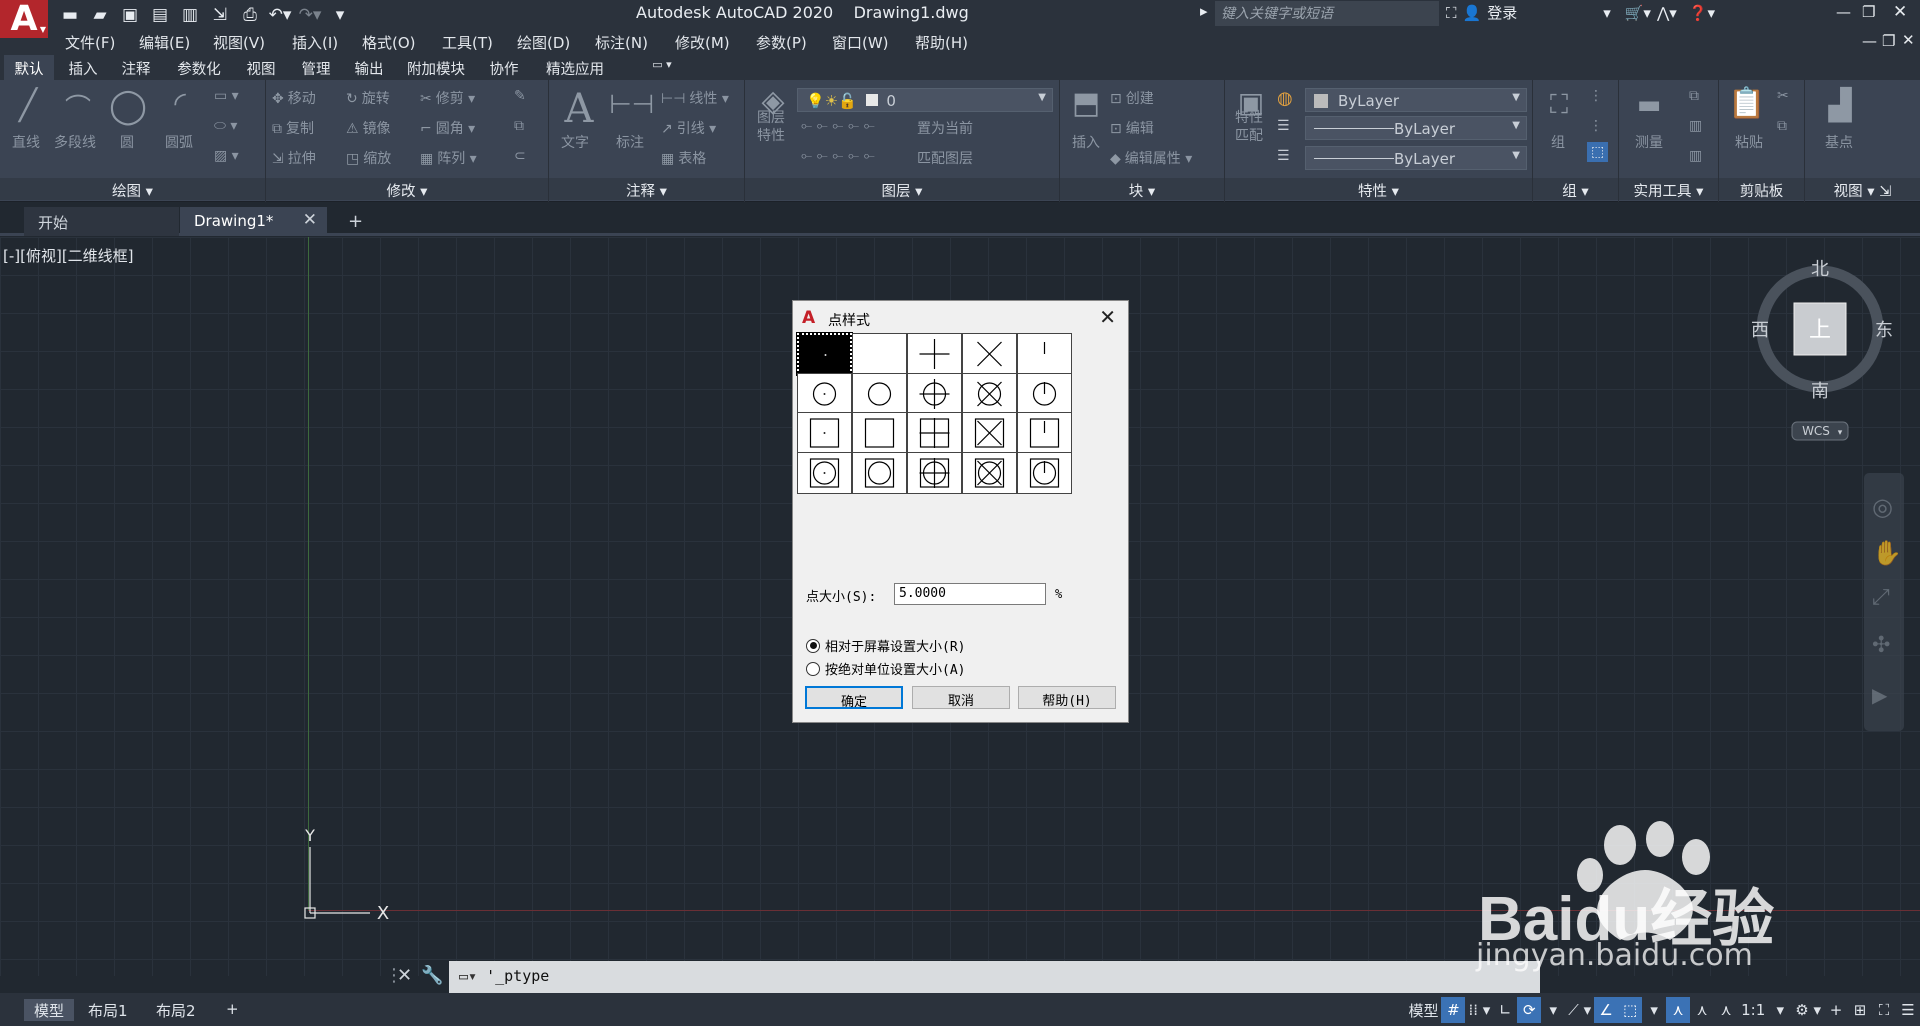 The height and width of the screenshot is (1026, 1920). What do you see at coordinates (1695, 156) in the screenshot?
I see `utility-icon-3: ▥` at bounding box center [1695, 156].